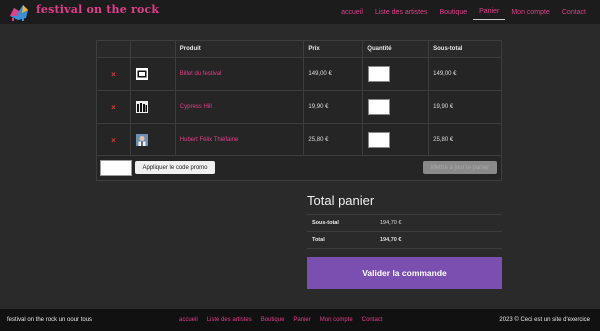 The width and height of the screenshot is (600, 331). What do you see at coordinates (489, 12) in the screenshot?
I see `nav-panier: Panier` at bounding box center [489, 12].